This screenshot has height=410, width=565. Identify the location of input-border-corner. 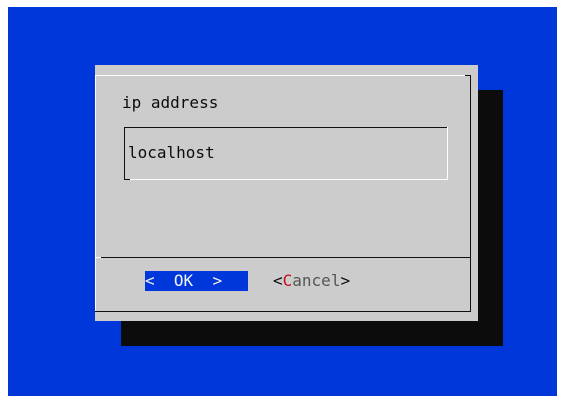
(127, 179).